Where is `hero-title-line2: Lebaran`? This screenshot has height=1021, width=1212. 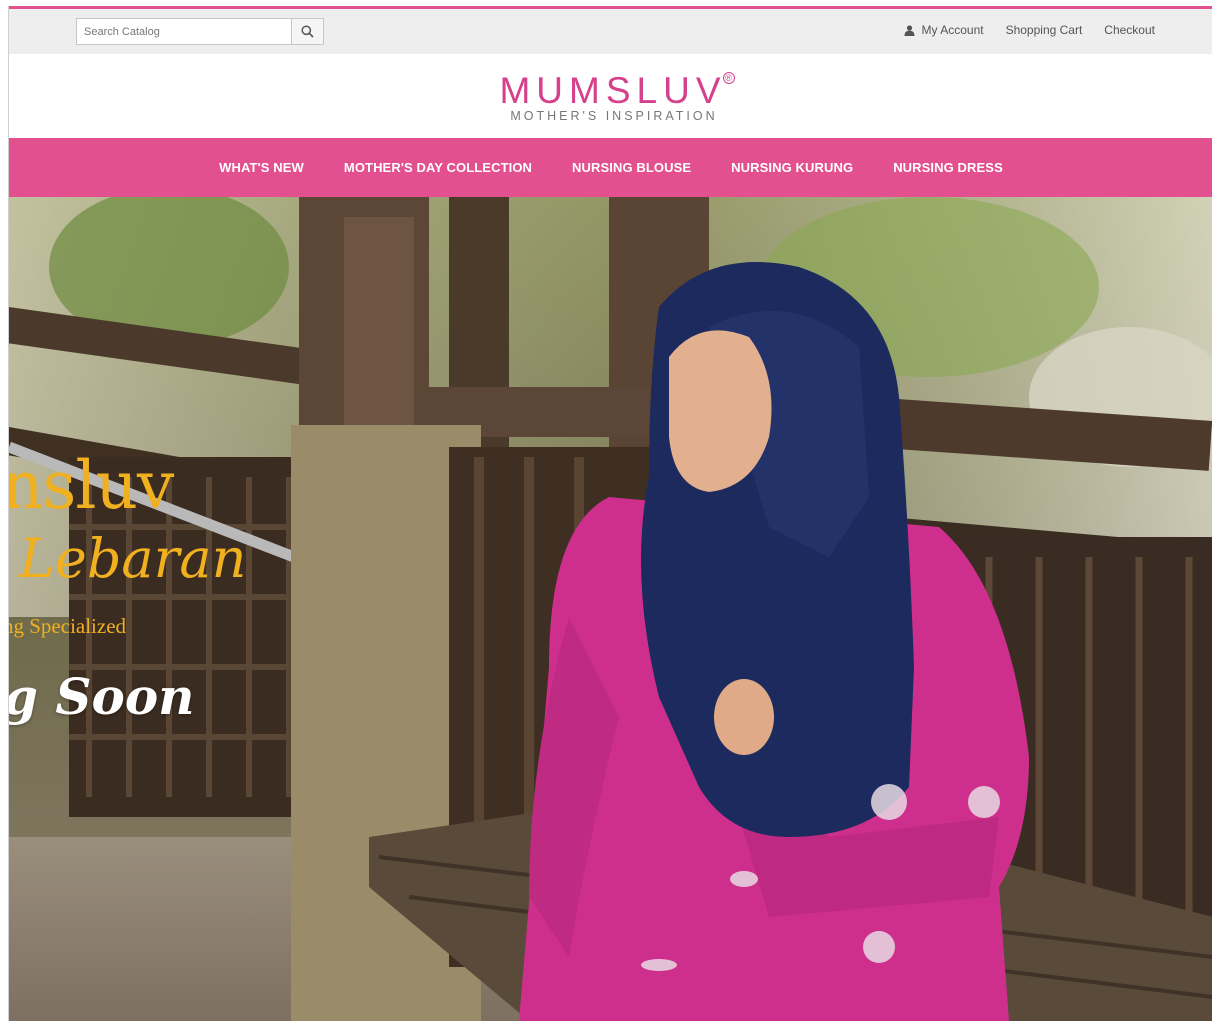 hero-title-line2: Lebaran is located at coordinates (133, 558).